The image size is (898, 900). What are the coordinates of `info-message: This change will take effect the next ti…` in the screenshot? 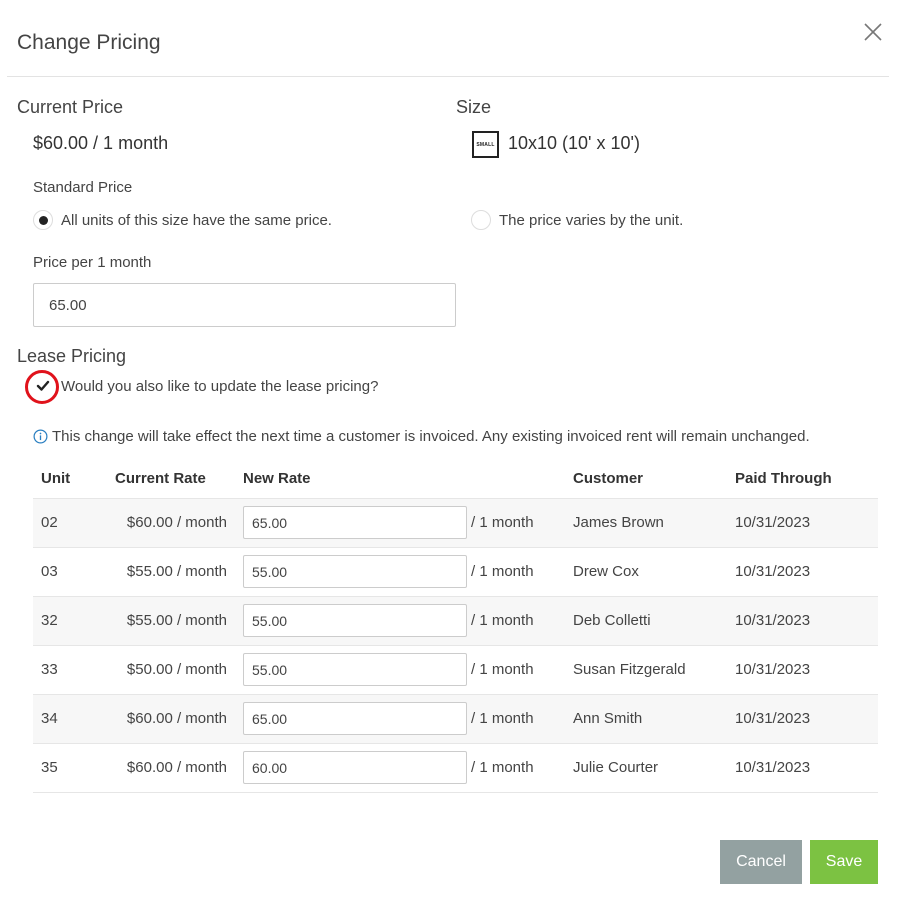 It's located at (421, 436).